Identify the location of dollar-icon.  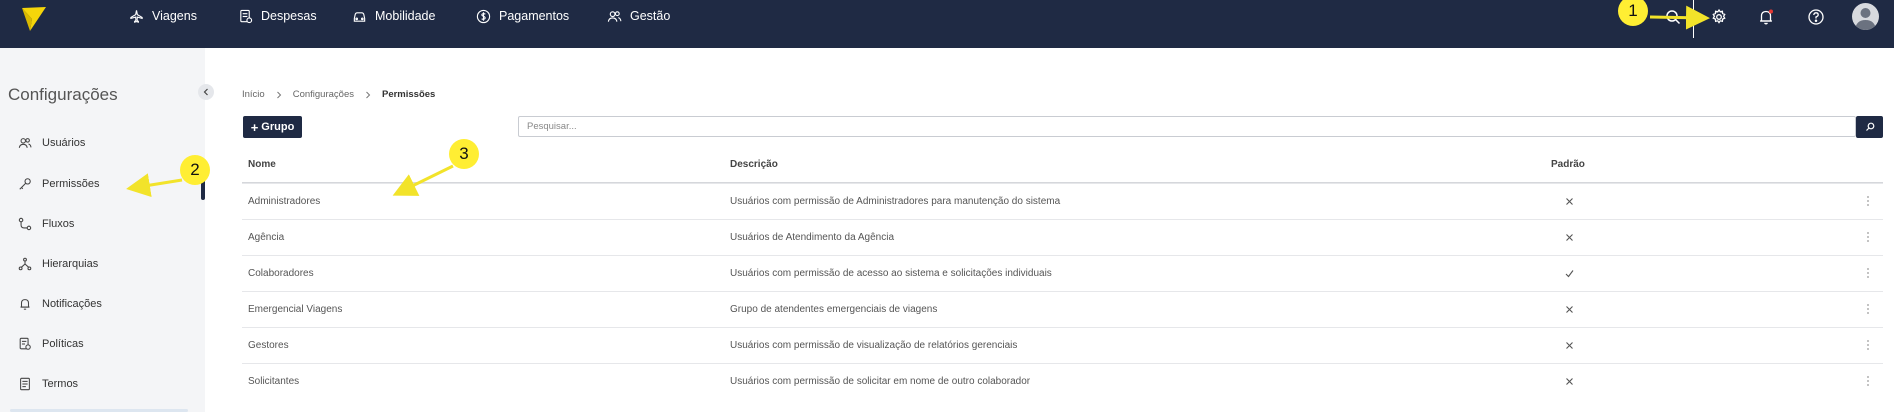
(483, 16).